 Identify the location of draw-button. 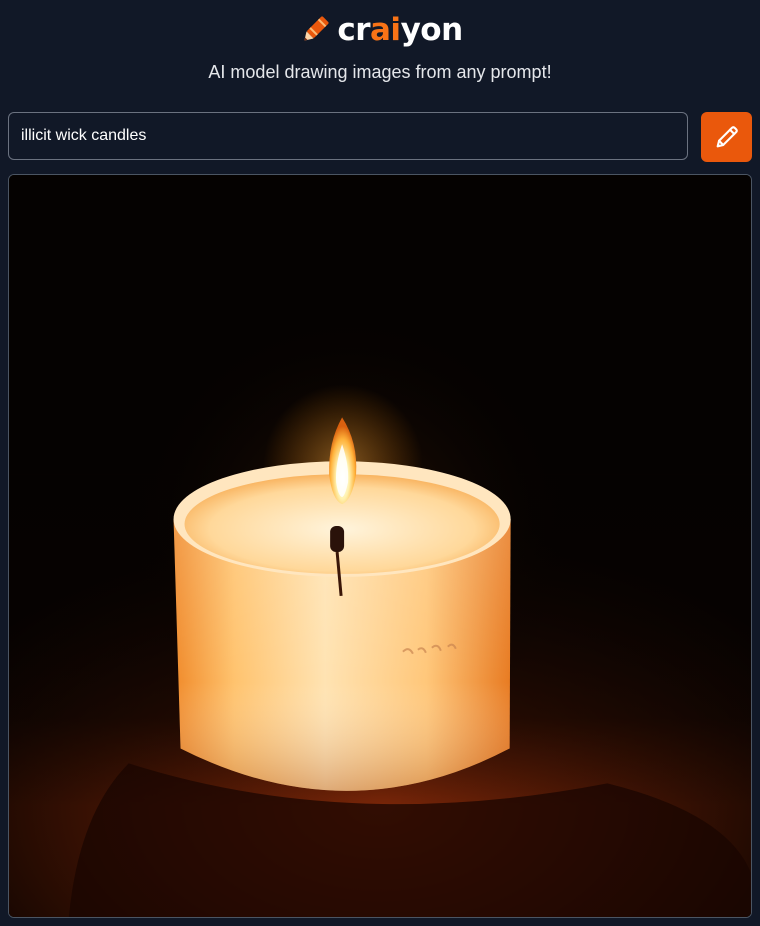
(726, 137).